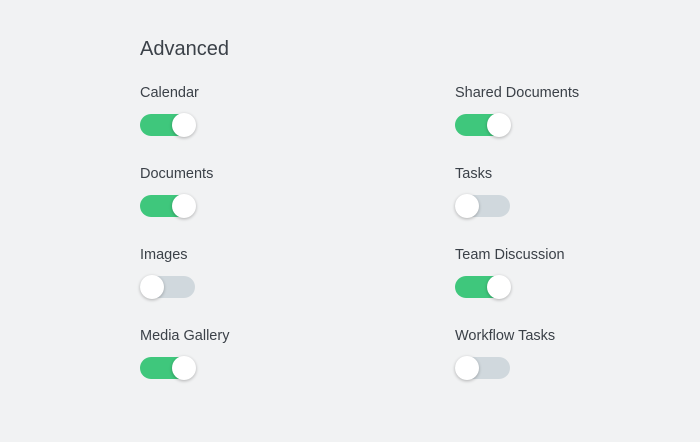 The width and height of the screenshot is (700, 442). What do you see at coordinates (169, 93) in the screenshot?
I see `setting-label: Calendar` at bounding box center [169, 93].